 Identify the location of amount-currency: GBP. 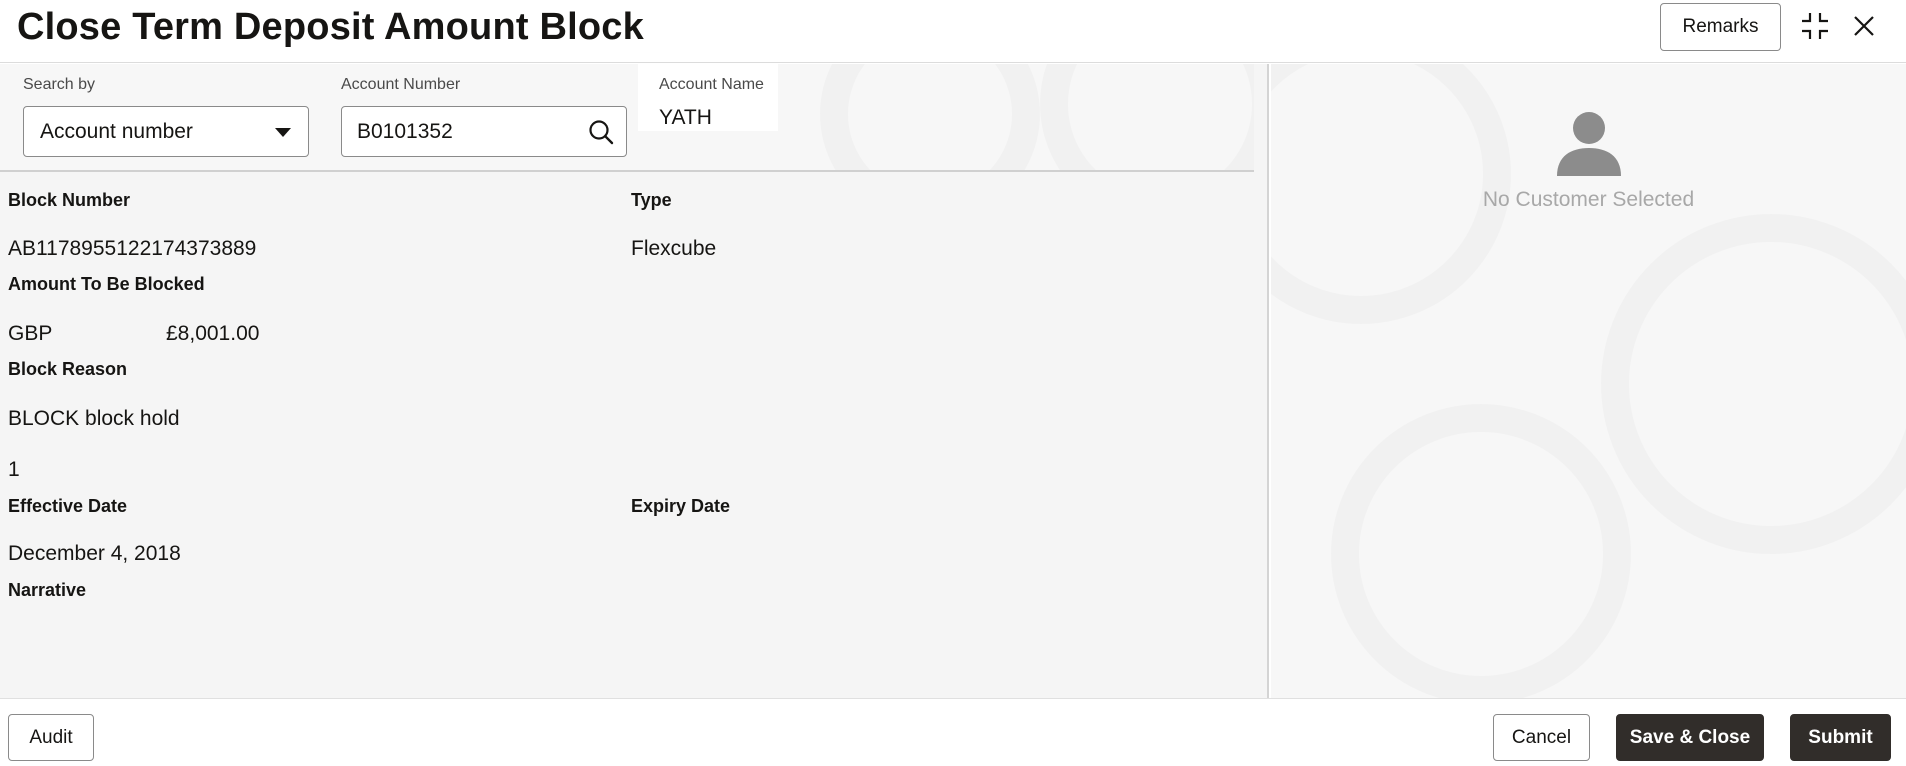
(30, 333).